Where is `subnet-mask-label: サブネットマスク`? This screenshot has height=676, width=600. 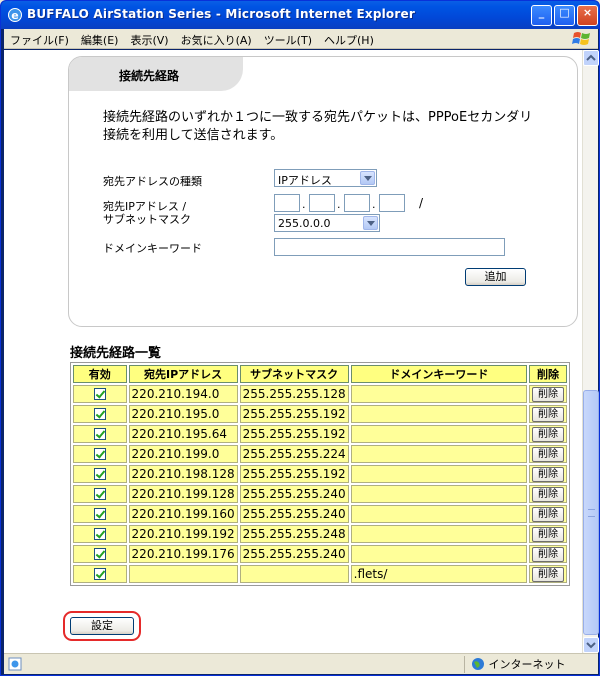 subnet-mask-label: サブネットマスク is located at coordinates (147, 219).